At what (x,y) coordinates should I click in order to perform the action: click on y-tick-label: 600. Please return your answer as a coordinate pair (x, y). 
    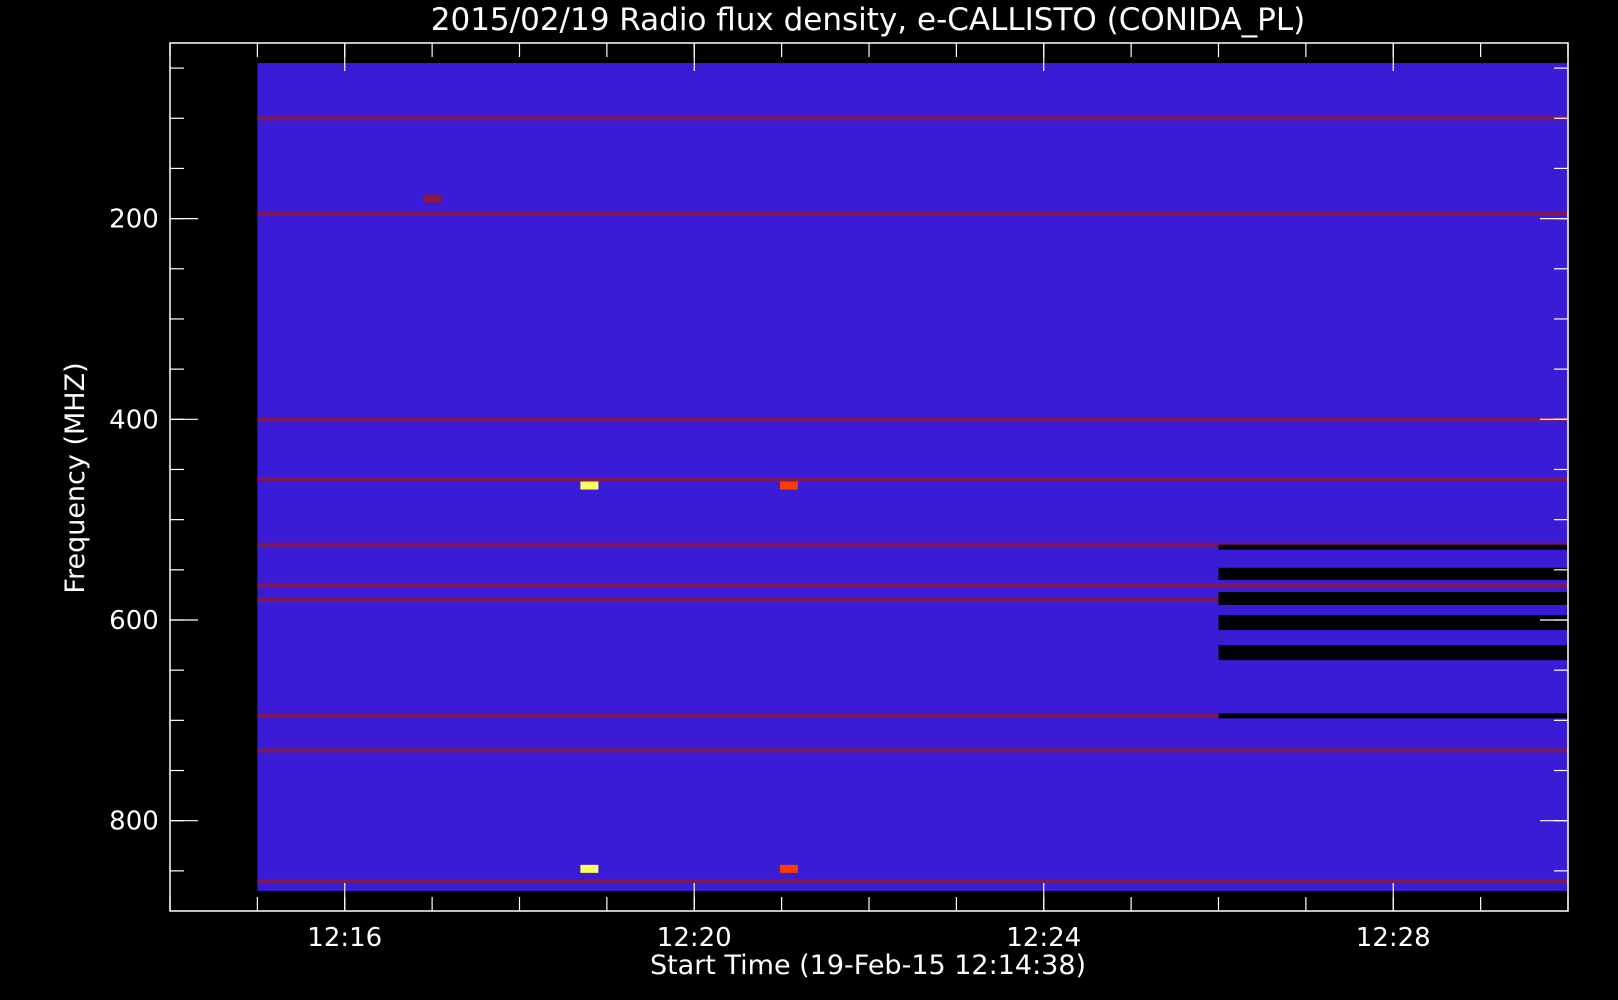
    Looking at the image, I should click on (134, 621).